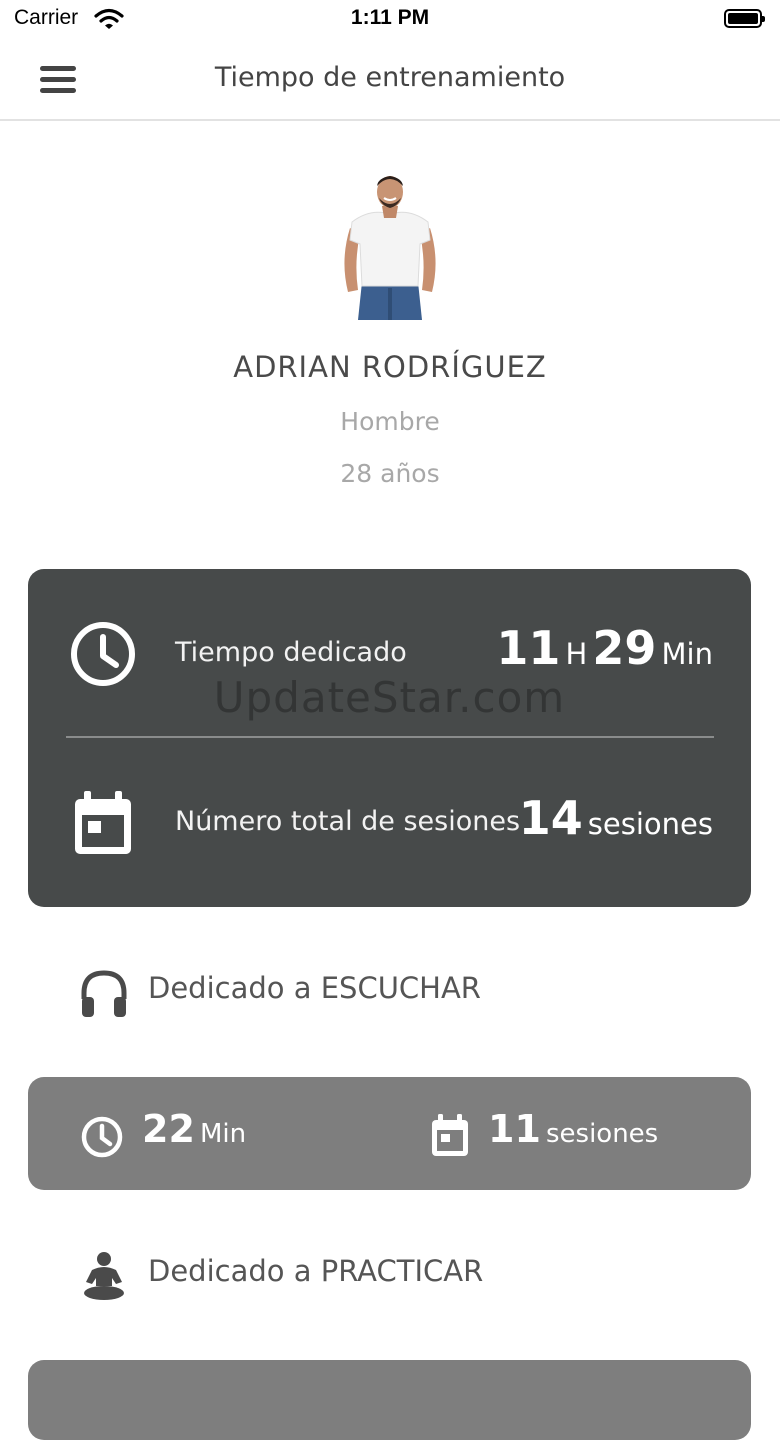 The image size is (780, 1440). Describe the element at coordinates (104, 1278) in the screenshot. I see `meditation-icon` at that location.